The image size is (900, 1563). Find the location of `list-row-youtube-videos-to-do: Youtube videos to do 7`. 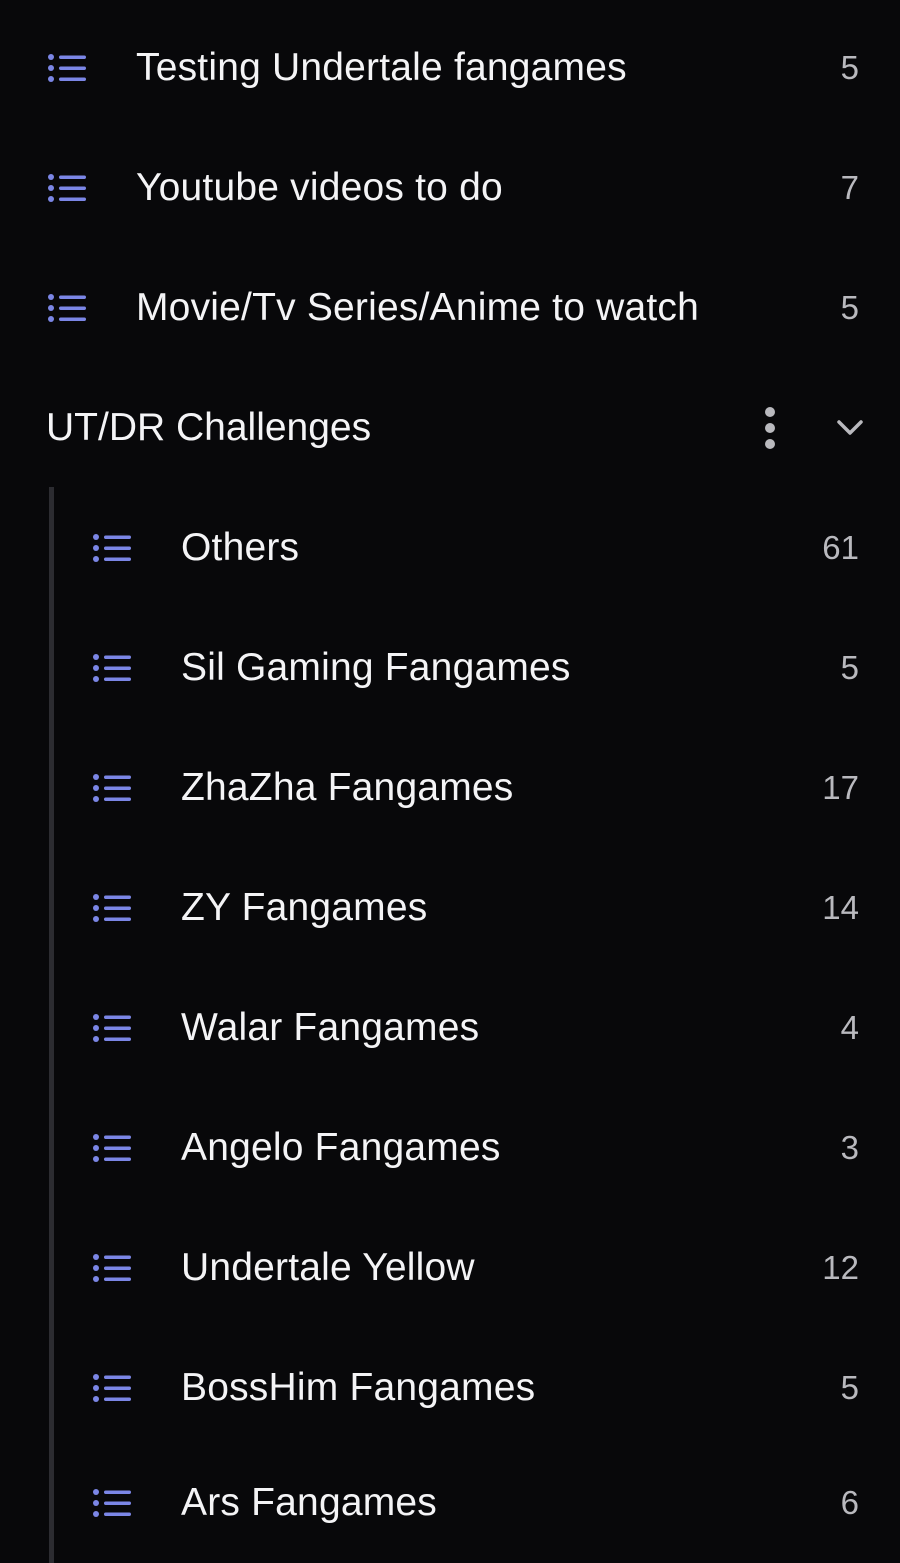

list-row-youtube-videos-to-do: Youtube videos to do 7 is located at coordinates (450, 188).